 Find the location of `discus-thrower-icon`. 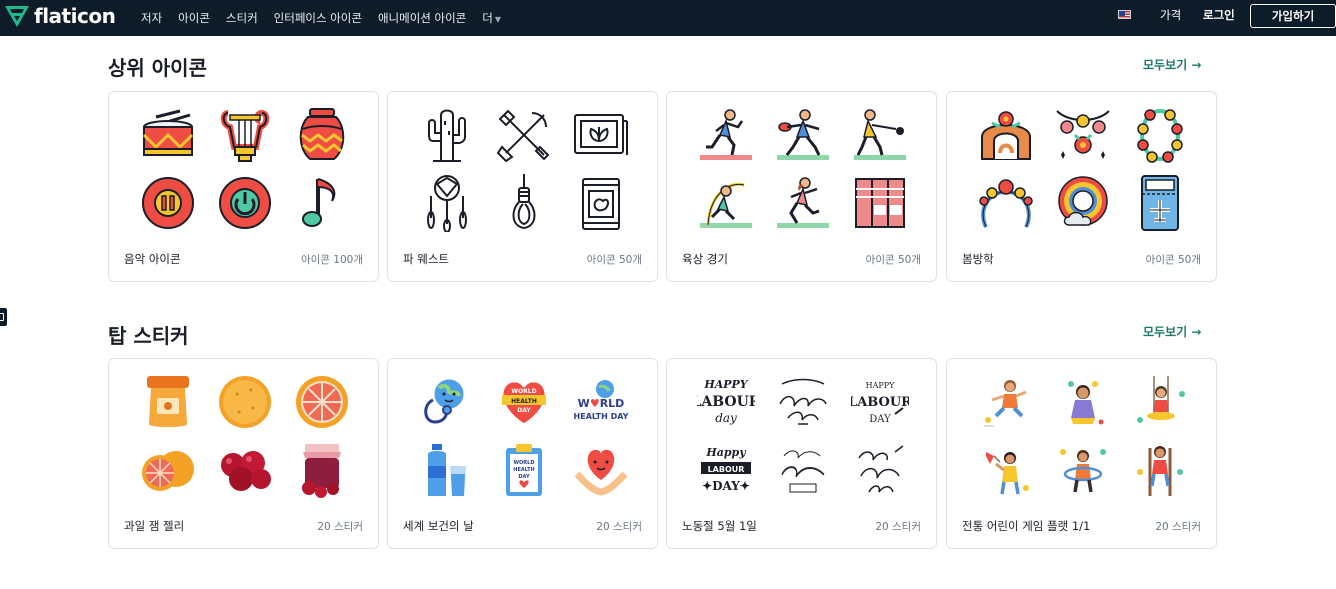

discus-thrower-icon is located at coordinates (802, 135).